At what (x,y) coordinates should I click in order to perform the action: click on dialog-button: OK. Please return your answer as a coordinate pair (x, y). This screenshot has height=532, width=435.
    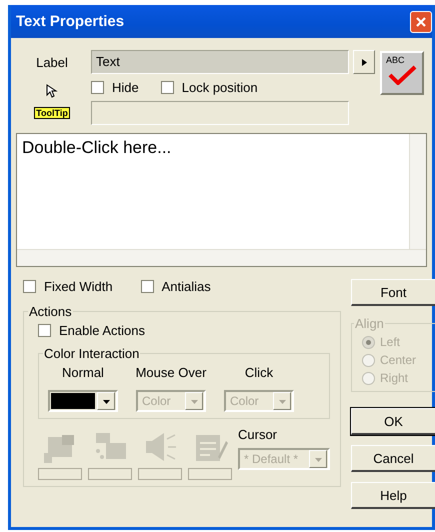
    Looking at the image, I should click on (393, 421).